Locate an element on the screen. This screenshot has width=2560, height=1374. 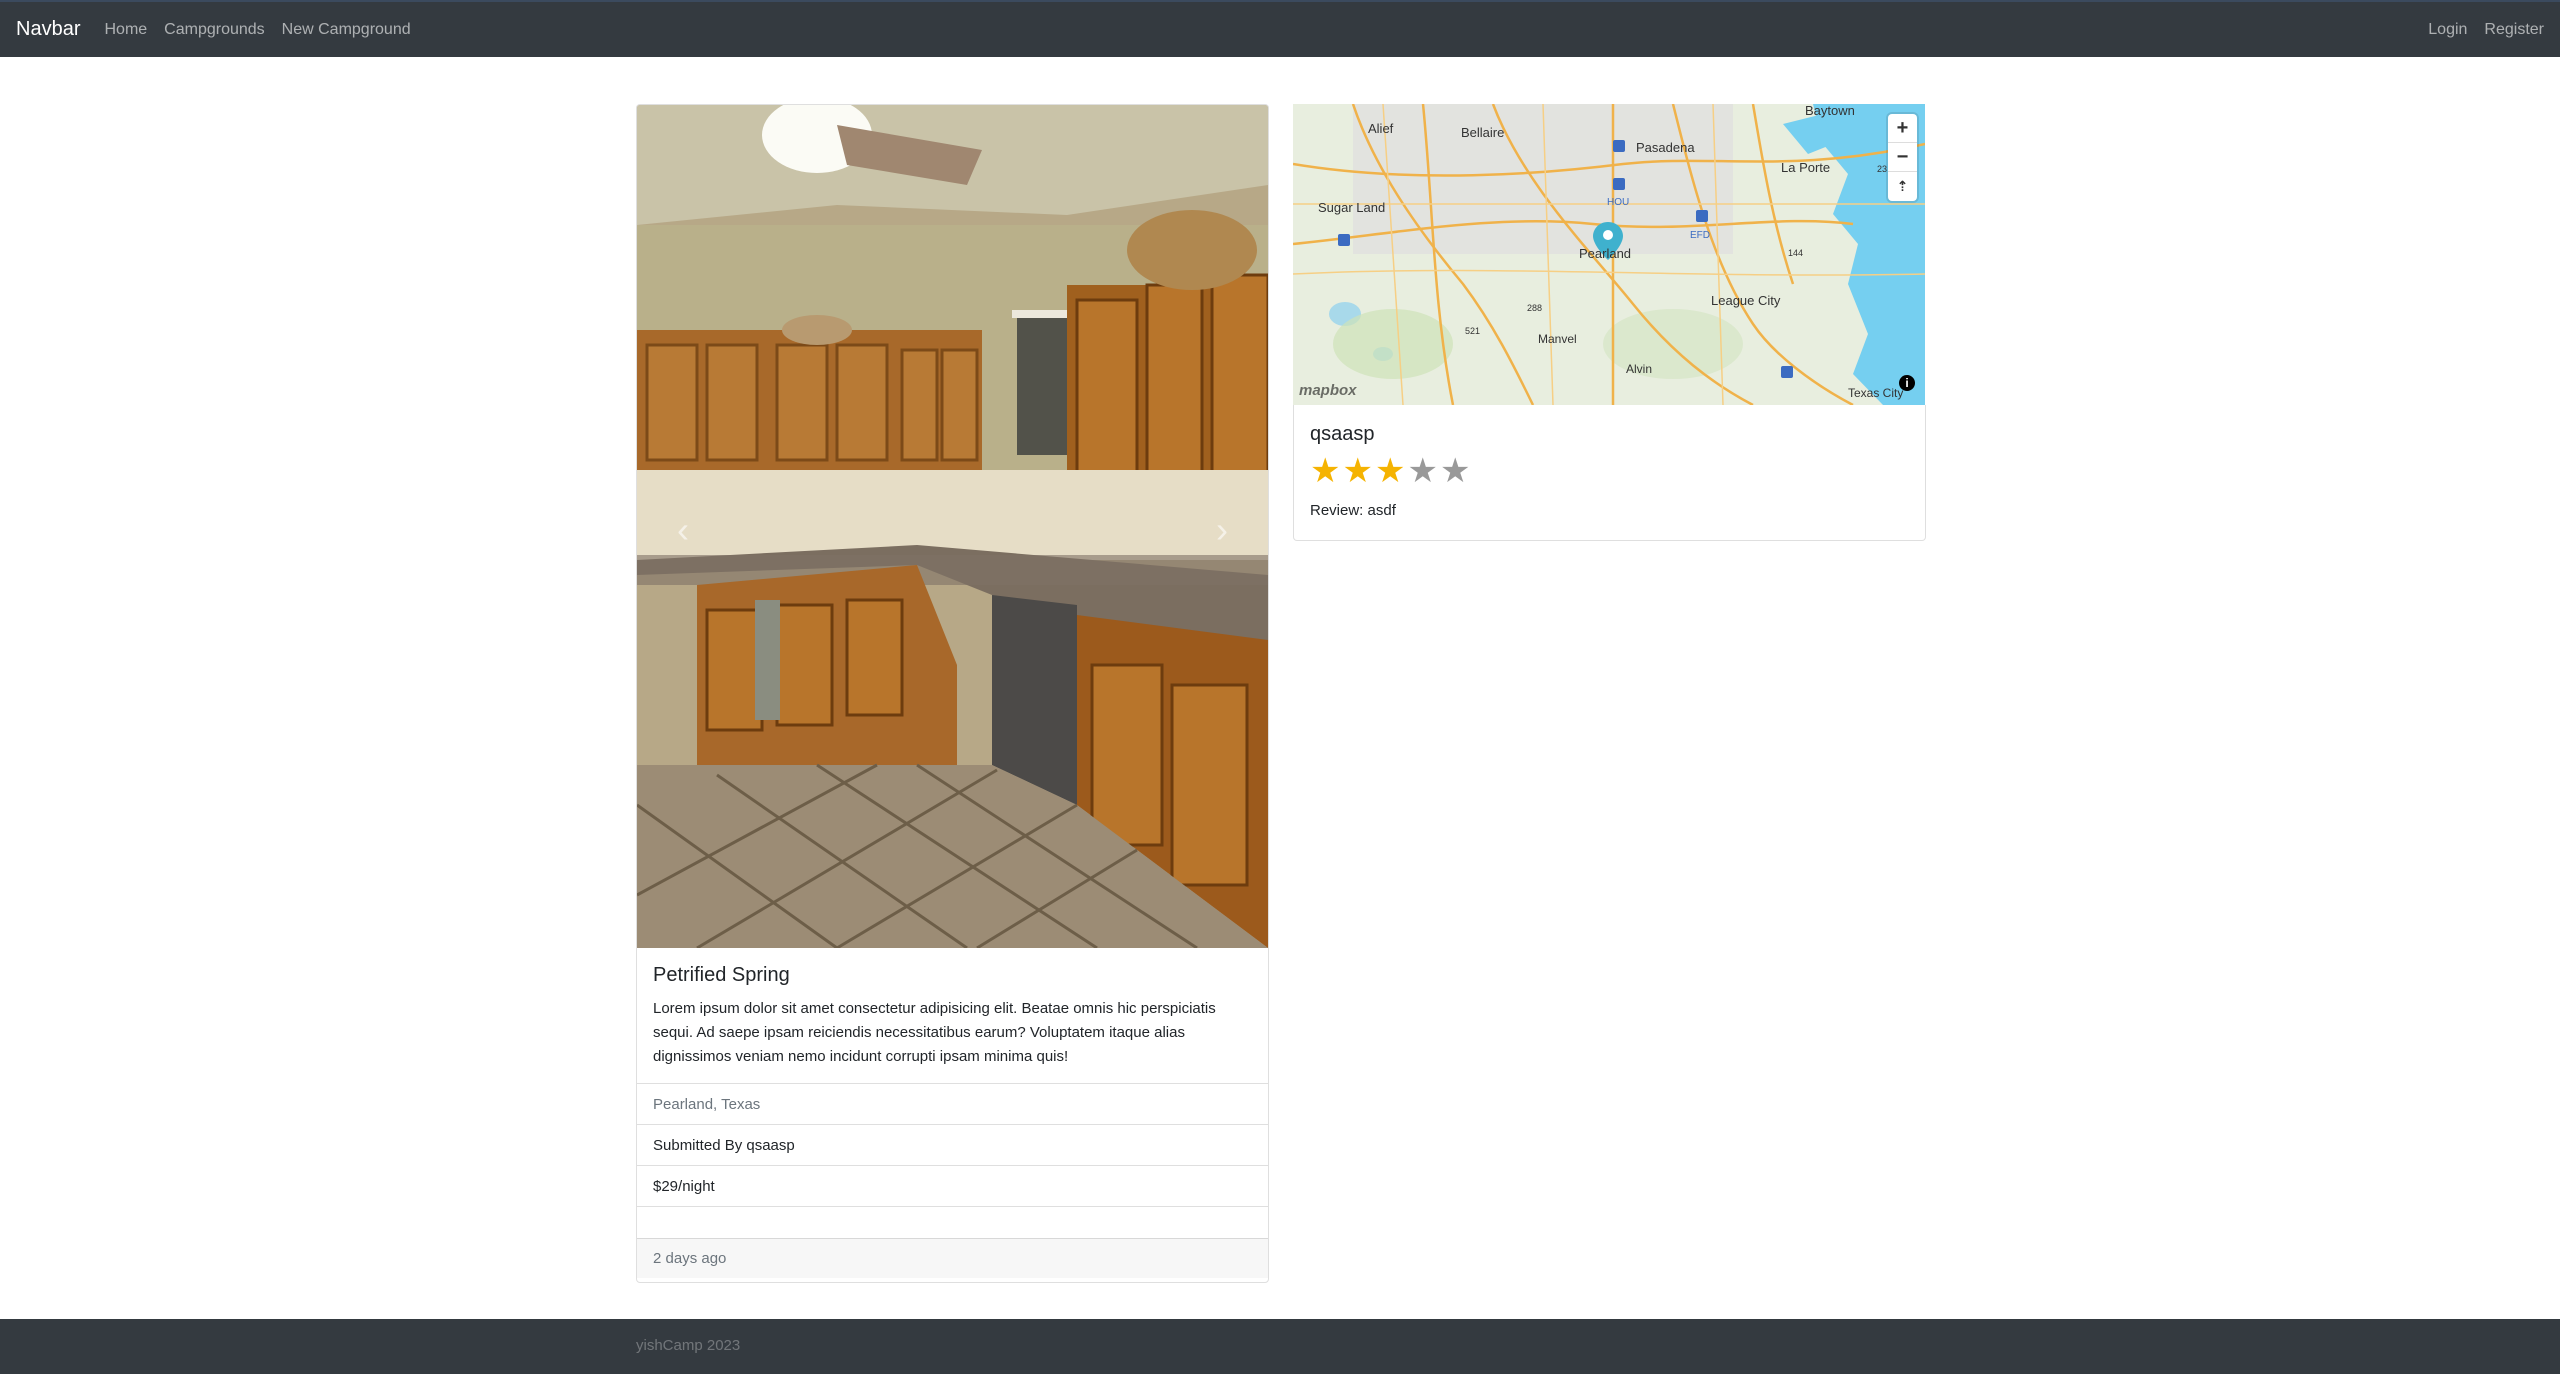
review-text: Review: asdf is located at coordinates (1353, 510).